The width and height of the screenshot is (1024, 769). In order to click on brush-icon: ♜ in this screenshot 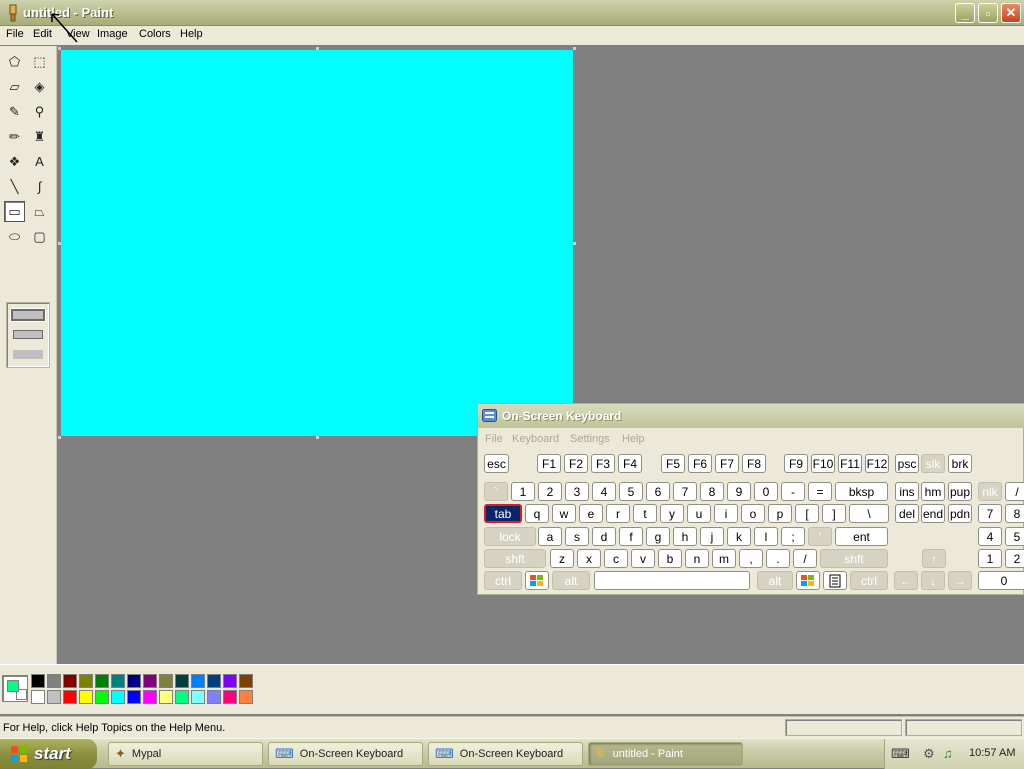, I will do `click(39, 136)`.